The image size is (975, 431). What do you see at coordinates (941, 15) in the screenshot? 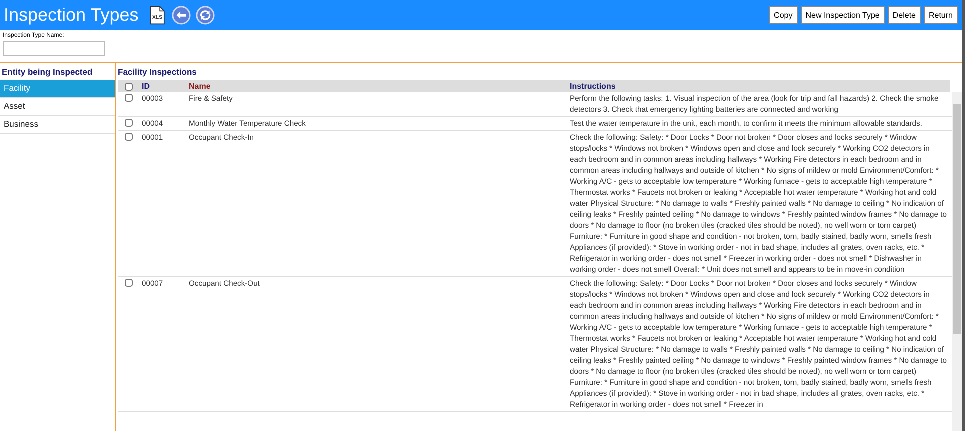
I see `toolbar-button: Return` at bounding box center [941, 15].